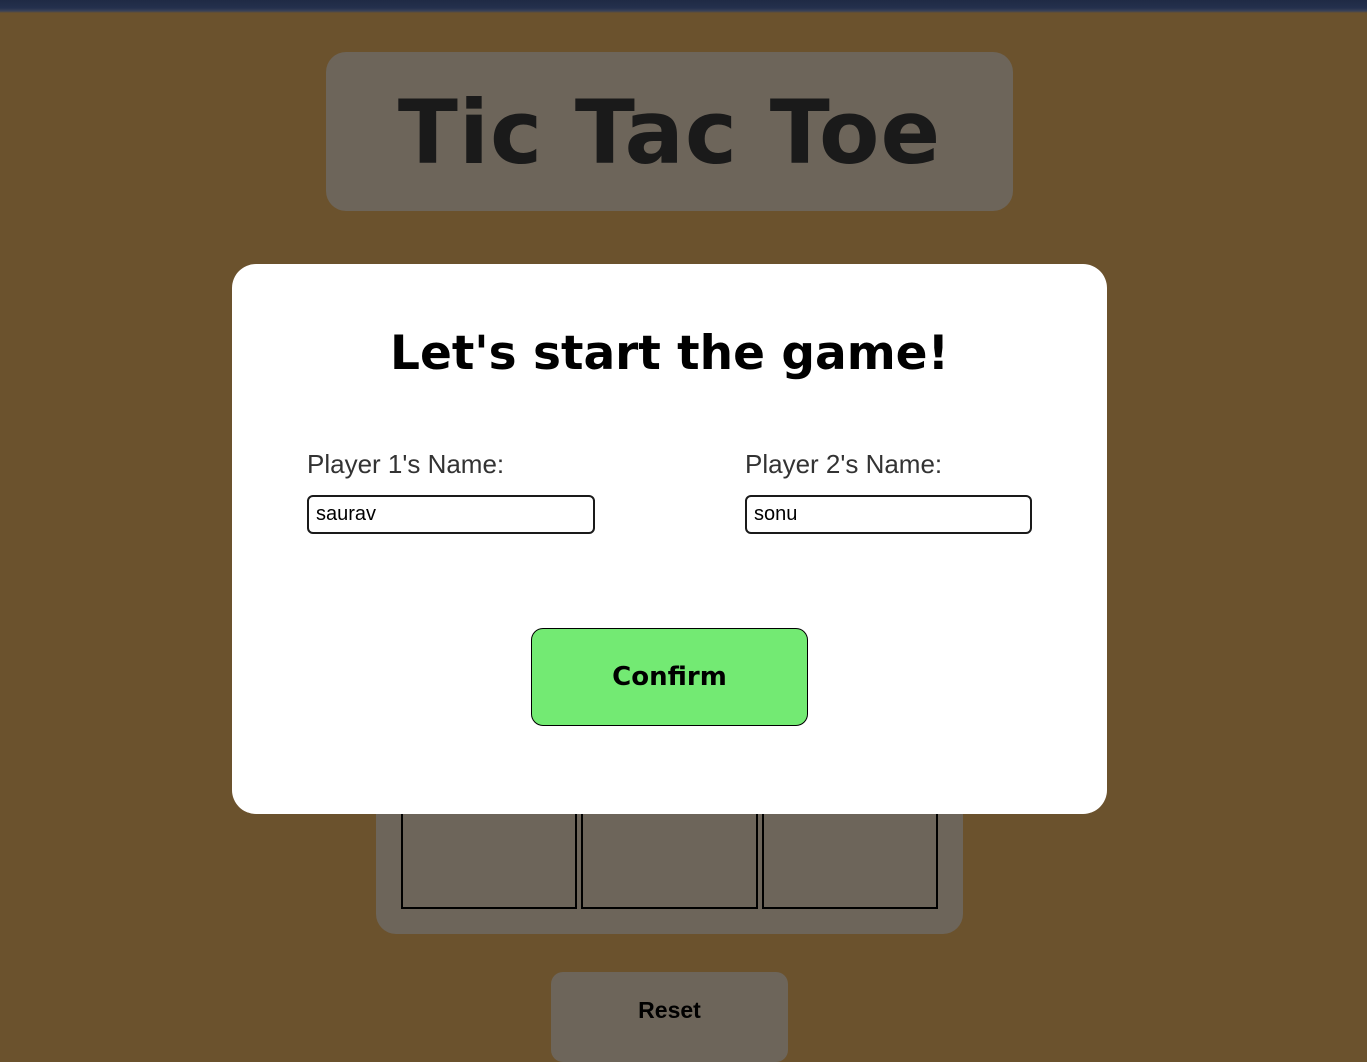 The image size is (1367, 1062). Describe the element at coordinates (844, 464) in the screenshot. I see `player2-label: Player 2's Name:` at that location.